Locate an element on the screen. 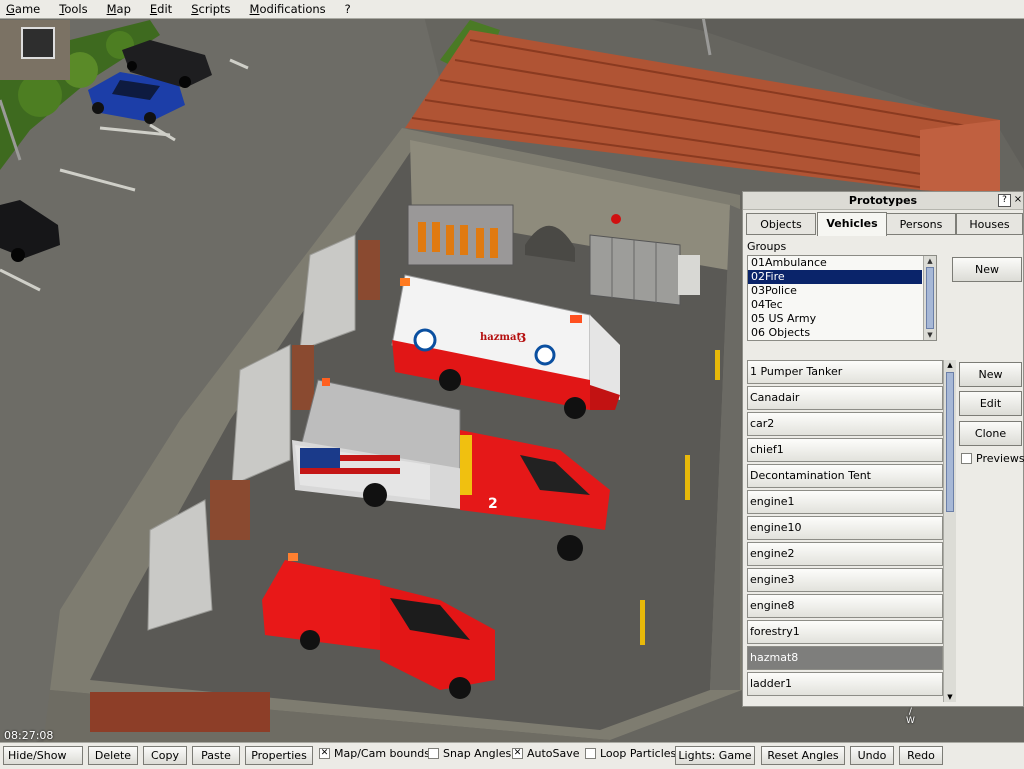 The image size is (1024, 769). map-cam-bounds-label: Map/Cam bounds is located at coordinates (382, 753).